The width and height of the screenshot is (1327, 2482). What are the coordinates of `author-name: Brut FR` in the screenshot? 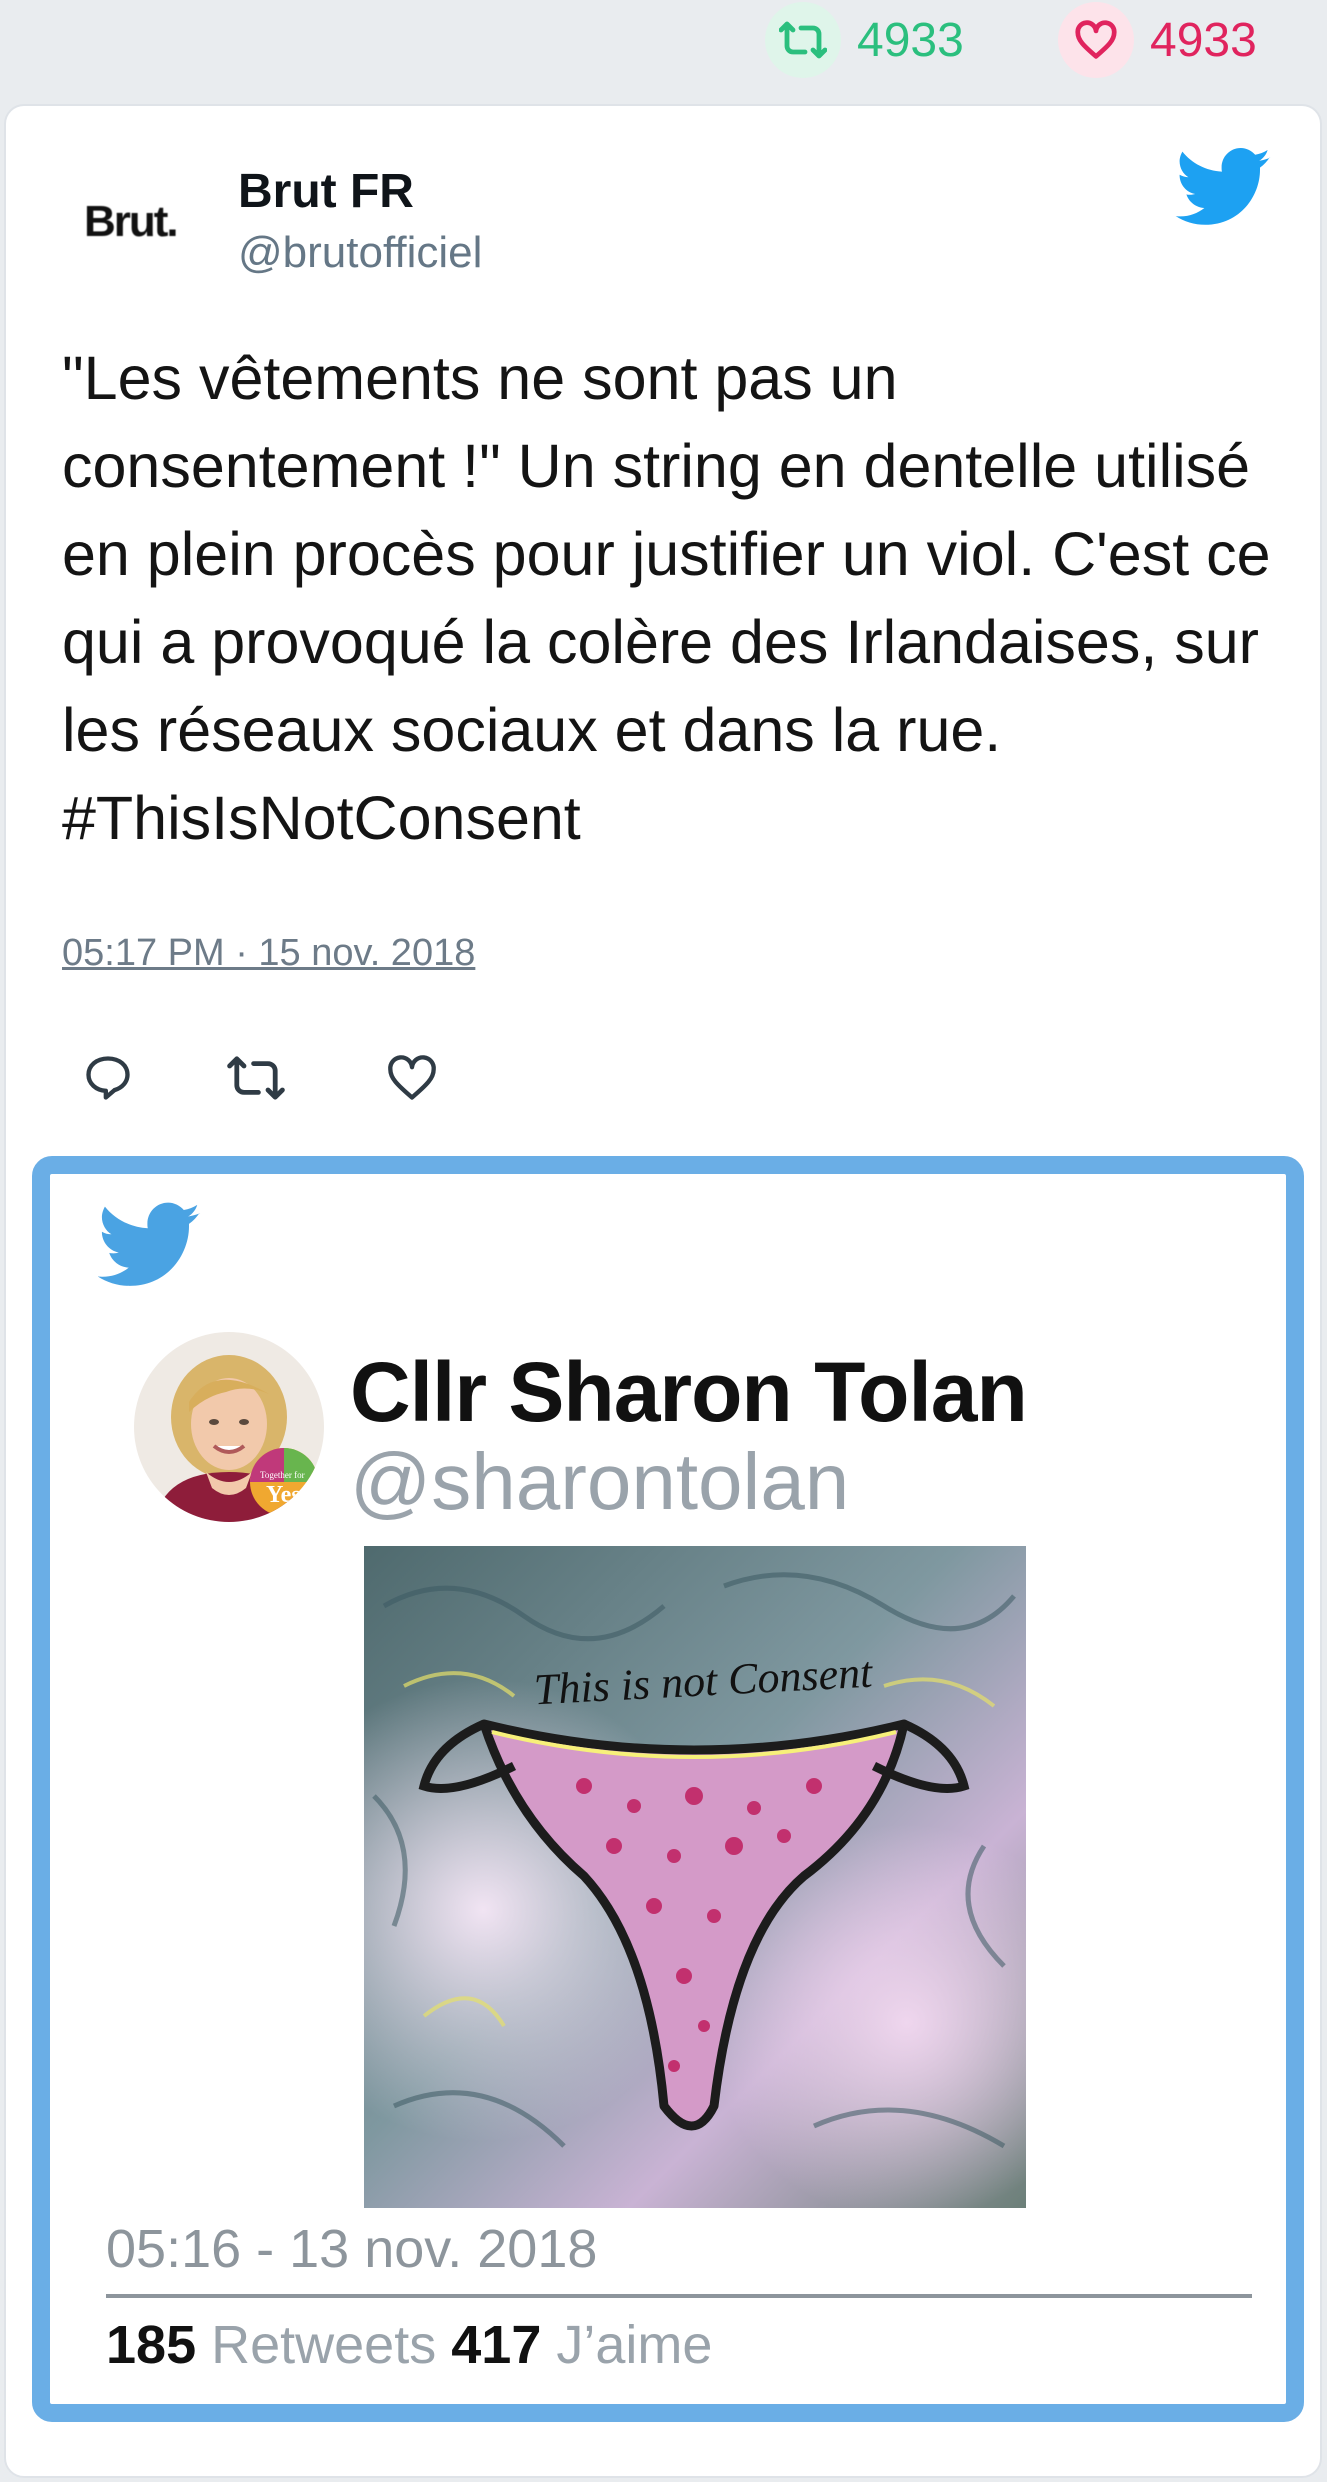 It's located at (326, 191).